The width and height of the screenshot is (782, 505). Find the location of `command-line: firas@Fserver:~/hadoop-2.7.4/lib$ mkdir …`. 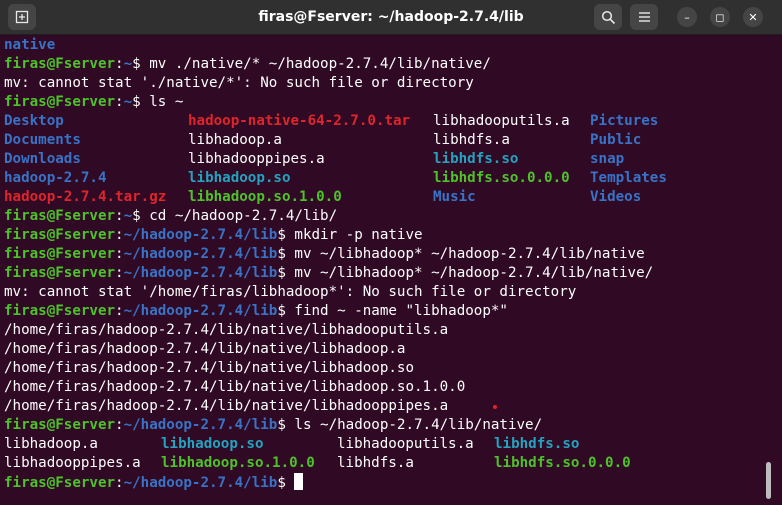

command-line: firas@Fserver:~/hadoop-2.7.4/lib$ mkdir … is located at coordinates (213, 235).